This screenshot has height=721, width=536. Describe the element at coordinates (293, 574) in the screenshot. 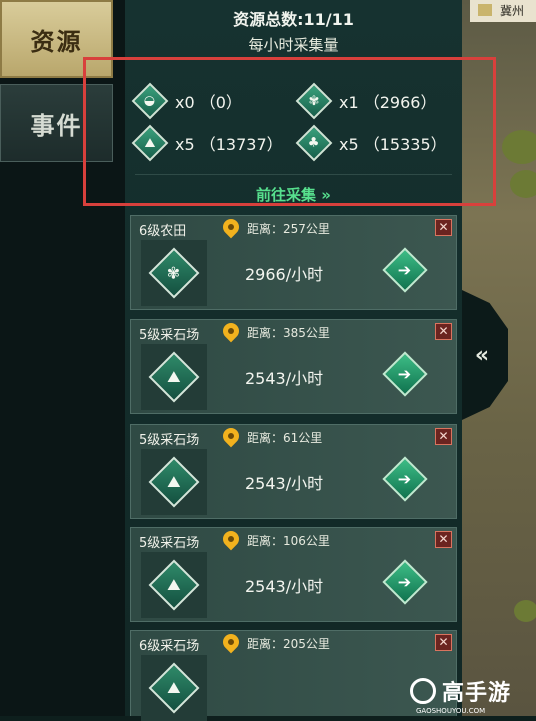

I see `resource-card: 5级采石场 距离：106公里 ✕ ⛰ 2543/小时 ➔` at that location.